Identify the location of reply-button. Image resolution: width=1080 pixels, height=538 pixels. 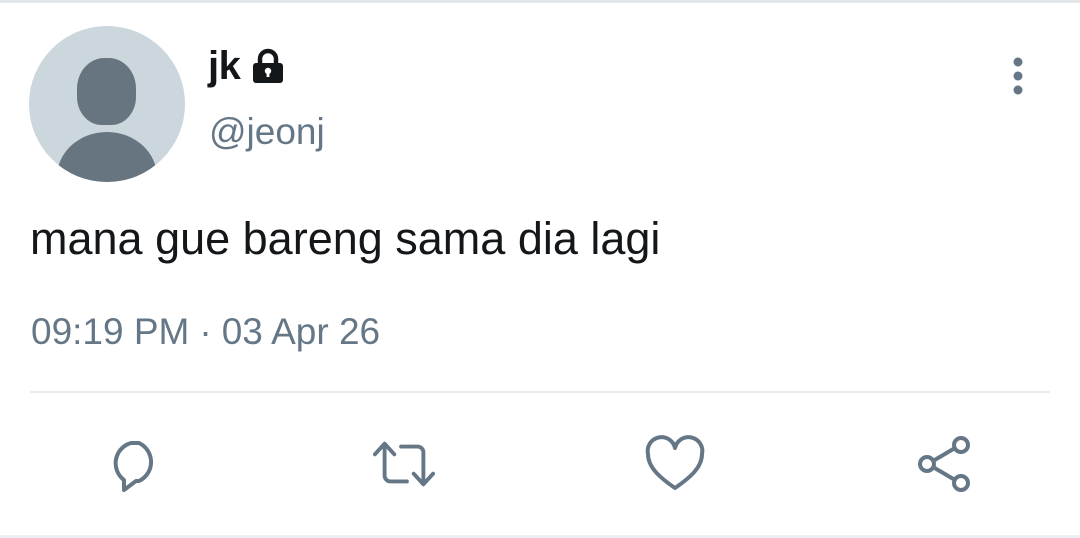
(135, 464).